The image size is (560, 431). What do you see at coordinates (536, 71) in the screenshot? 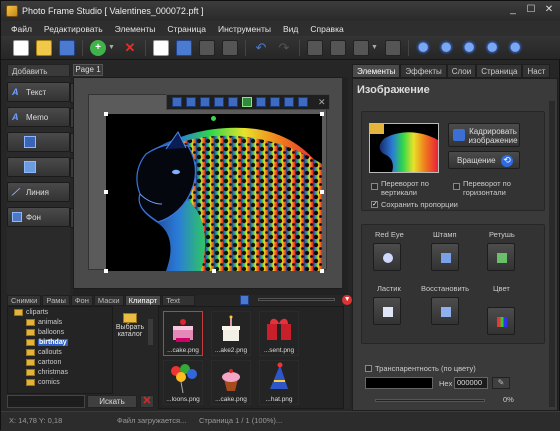
I see `tab-settings: Наст` at bounding box center [536, 71].